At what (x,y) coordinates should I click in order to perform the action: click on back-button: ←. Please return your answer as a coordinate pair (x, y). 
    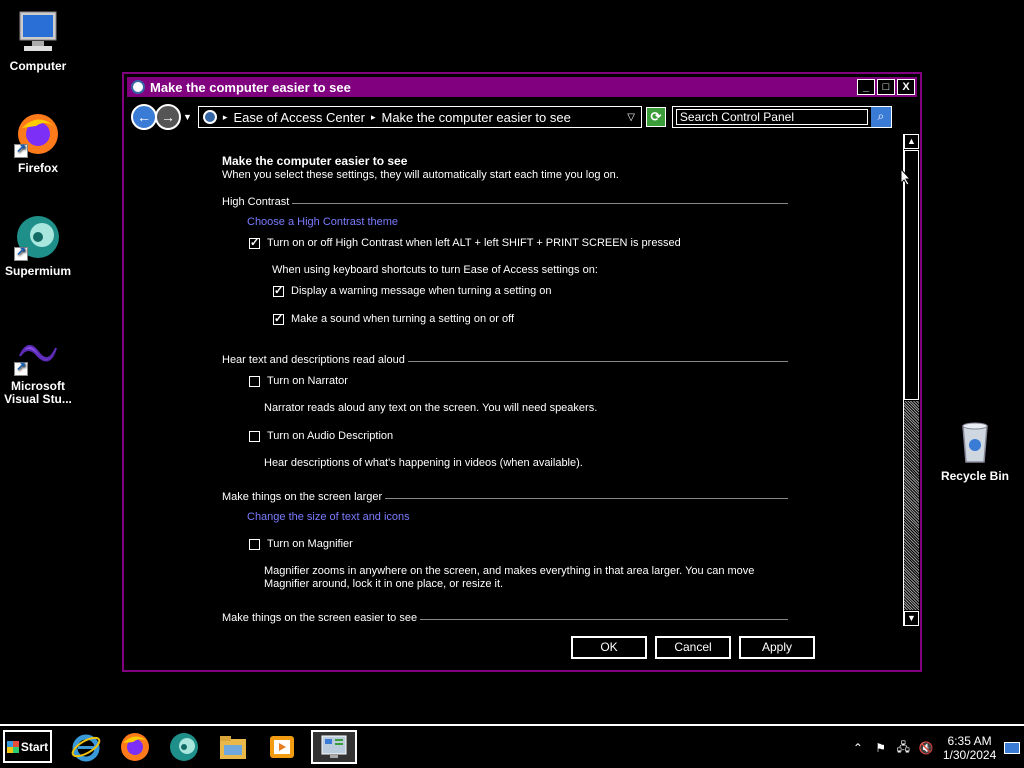
    Looking at the image, I should click on (144, 117).